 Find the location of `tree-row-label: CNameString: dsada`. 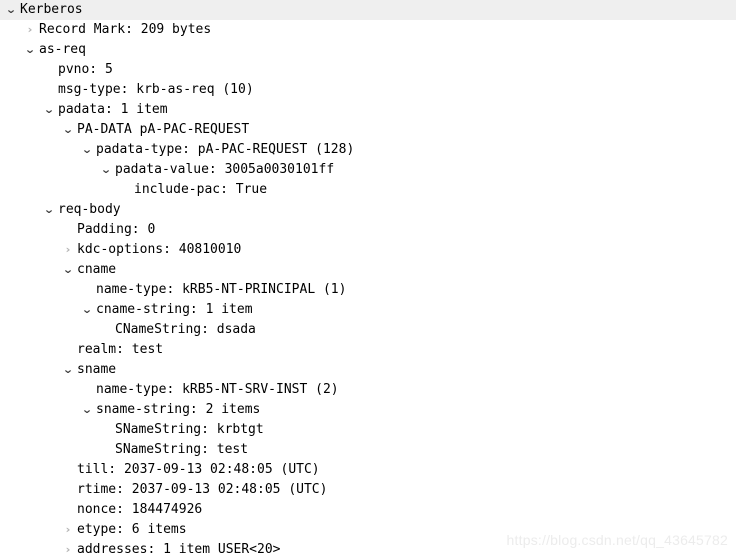

tree-row-label: CNameString: dsada is located at coordinates (185, 329).